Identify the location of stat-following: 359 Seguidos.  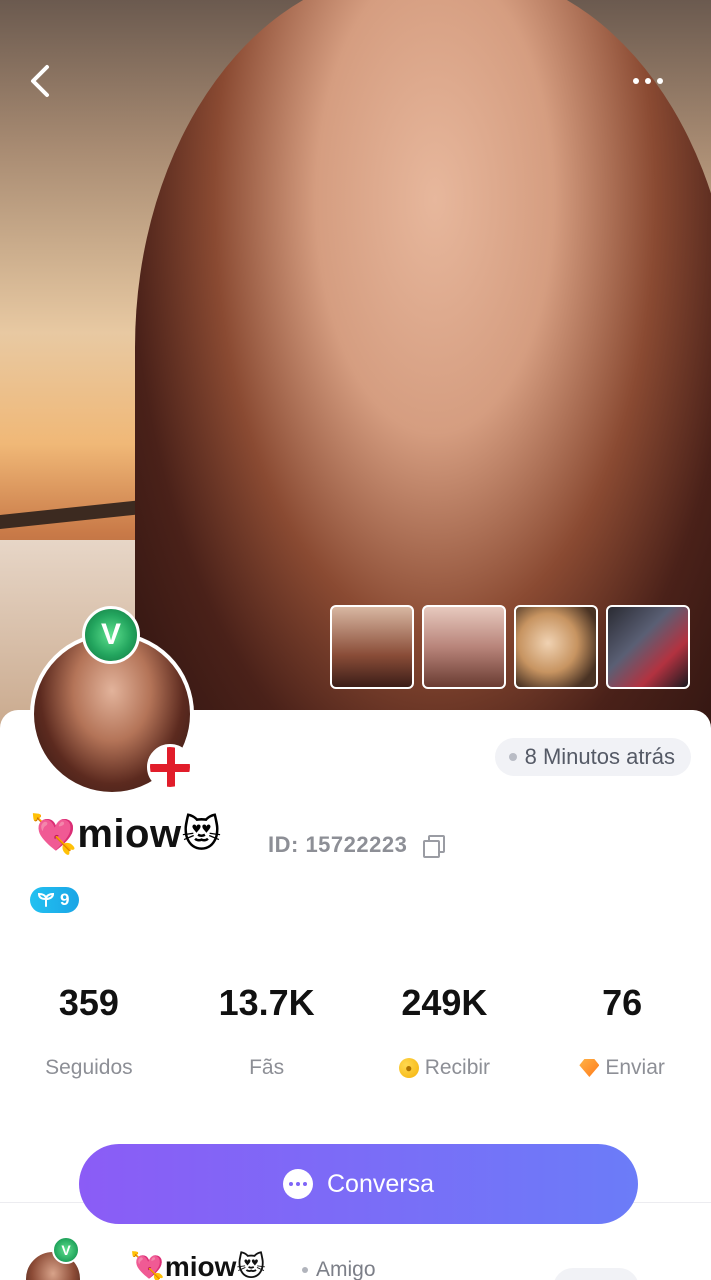
(89, 1031).